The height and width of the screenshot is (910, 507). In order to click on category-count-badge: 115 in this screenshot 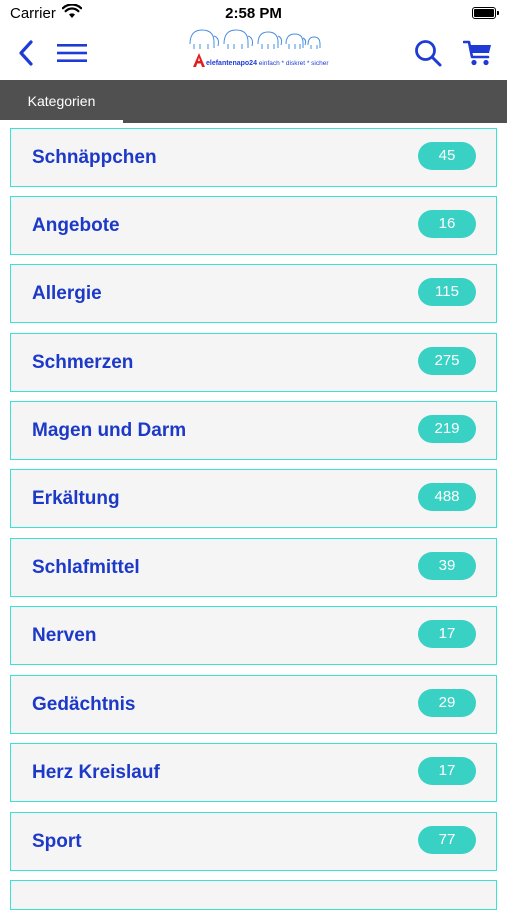, I will do `click(447, 292)`.